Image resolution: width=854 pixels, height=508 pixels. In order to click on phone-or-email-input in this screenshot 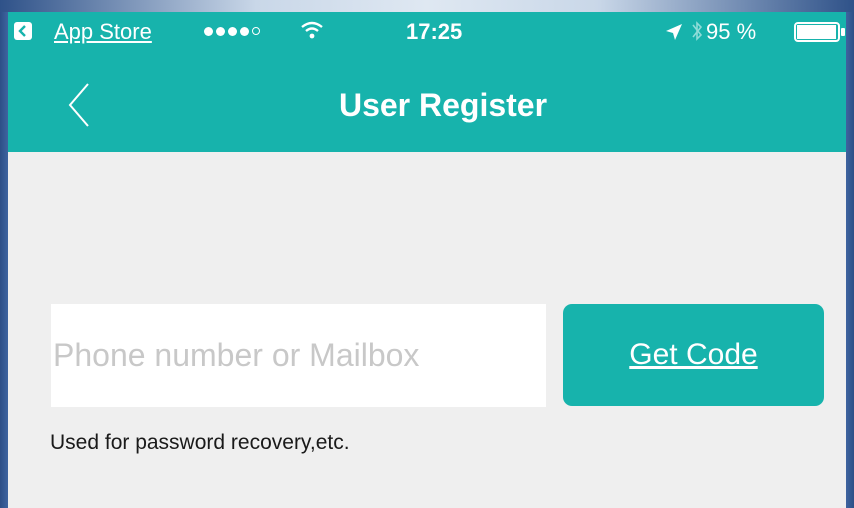, I will do `click(298, 355)`.